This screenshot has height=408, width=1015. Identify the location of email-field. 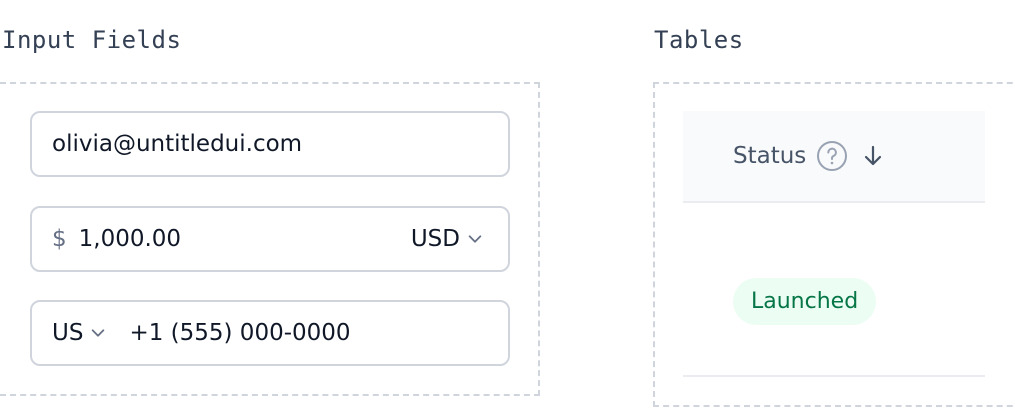
(270, 144).